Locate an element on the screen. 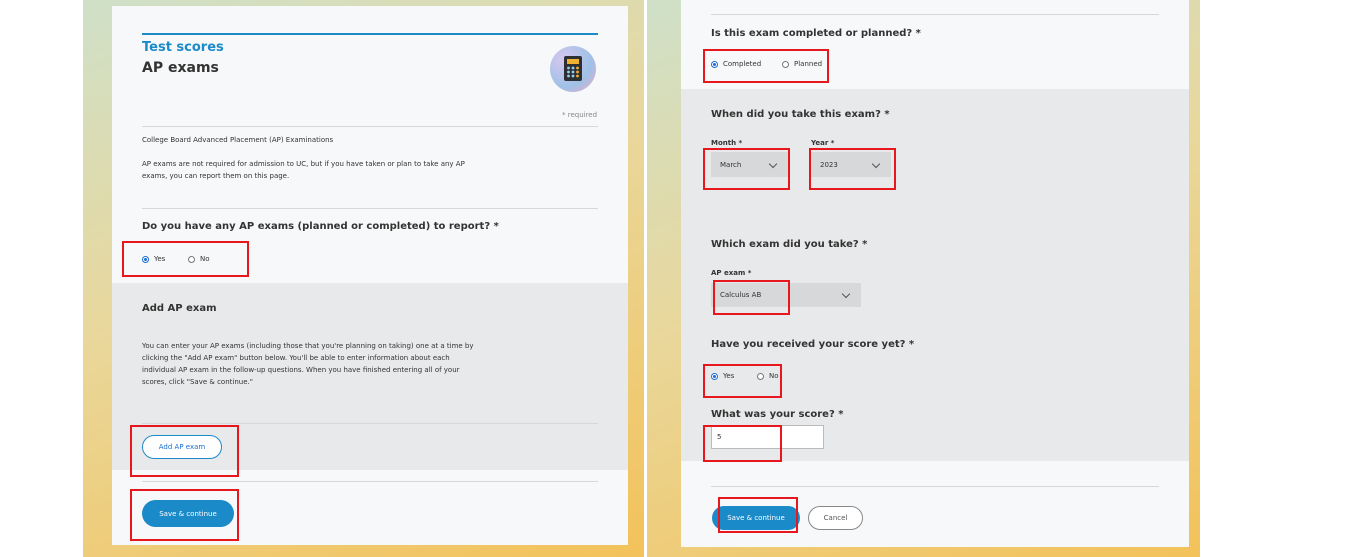  chevron-down-icon is located at coordinates (846, 294).